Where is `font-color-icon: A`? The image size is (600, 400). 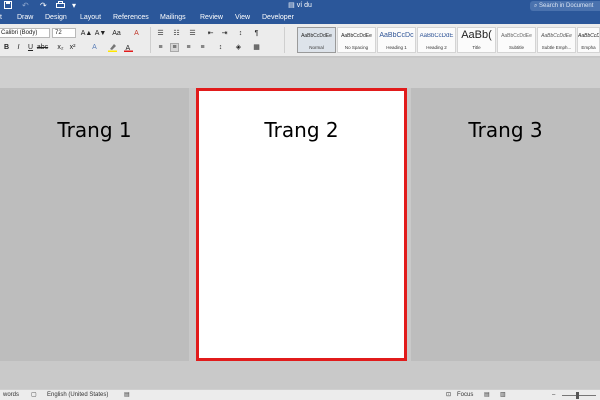 font-color-icon: A is located at coordinates (128, 48).